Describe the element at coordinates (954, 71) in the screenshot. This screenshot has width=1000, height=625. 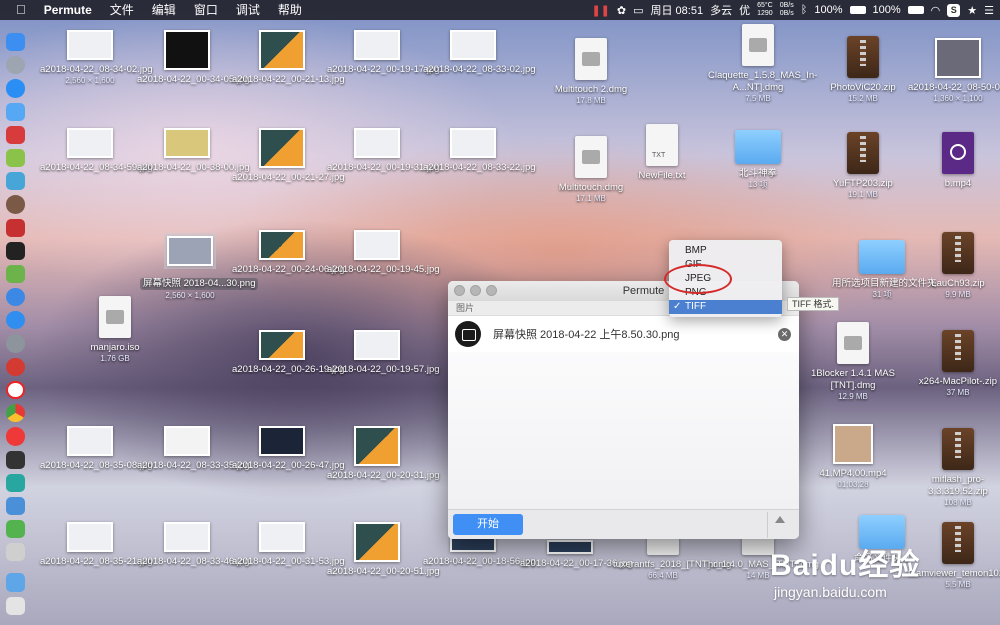
I see `desktop-file: a2018-04-22_08-50-03.png 1,360 × 1,100` at that location.